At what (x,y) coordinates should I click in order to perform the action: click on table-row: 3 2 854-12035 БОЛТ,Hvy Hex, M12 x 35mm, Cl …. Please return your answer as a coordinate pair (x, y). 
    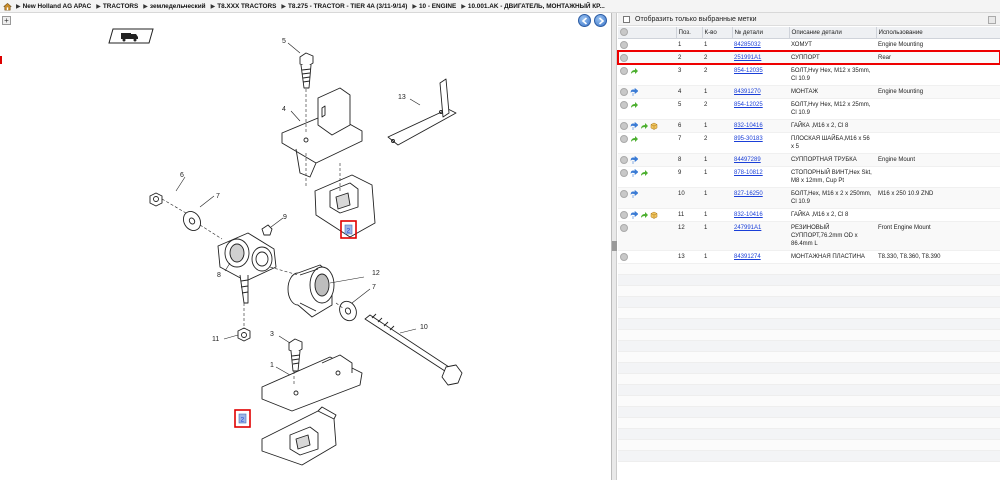
    Looking at the image, I should click on (809, 75).